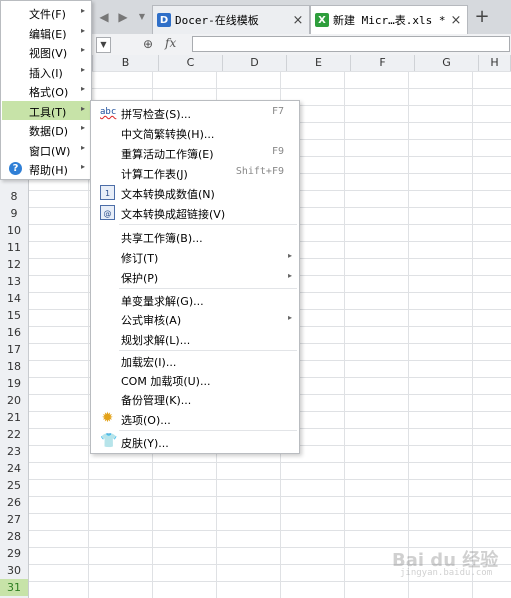  What do you see at coordinates (195, 153) in the screenshot?
I see `menu-item-recalc-workbook: 重算活动工作簿(E) F9` at bounding box center [195, 153].